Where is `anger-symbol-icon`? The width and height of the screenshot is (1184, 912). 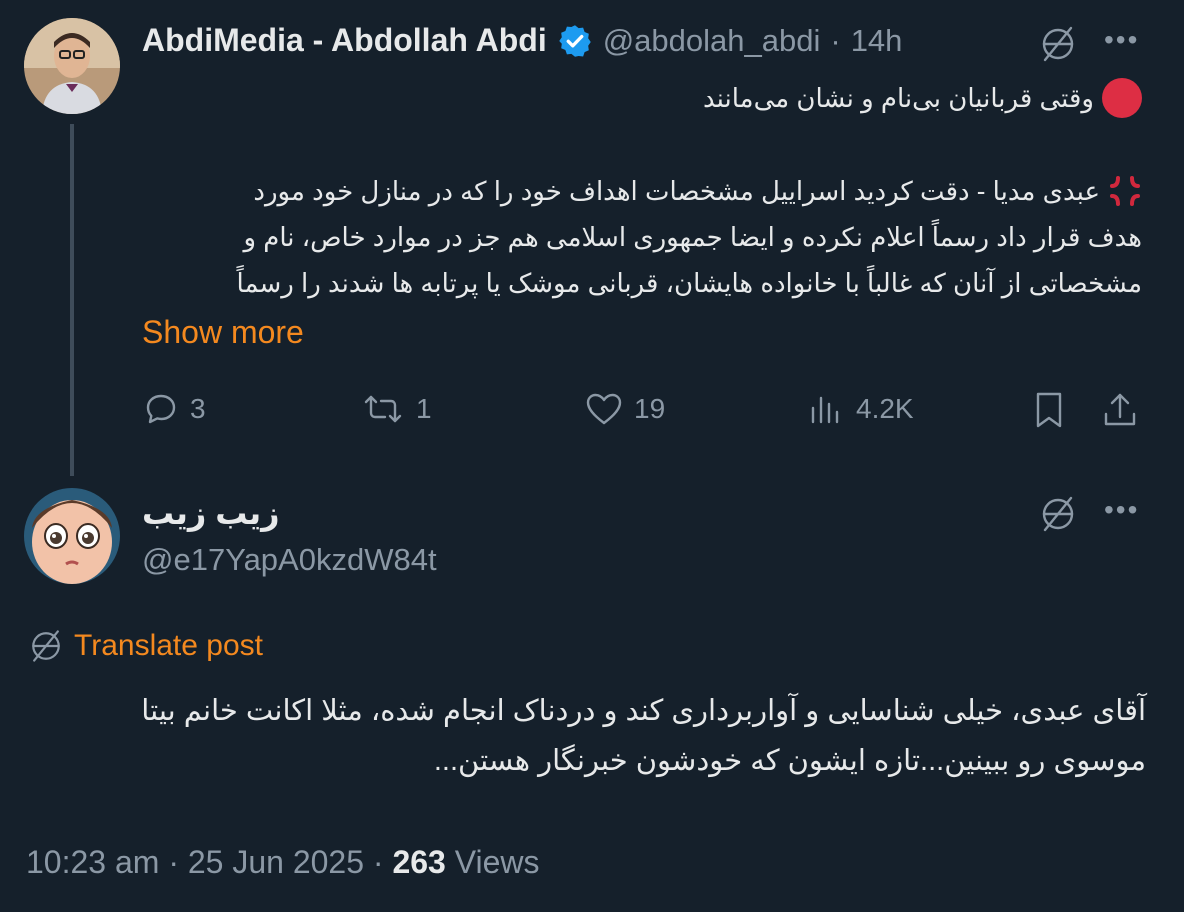
anger-symbol-icon is located at coordinates (1125, 191).